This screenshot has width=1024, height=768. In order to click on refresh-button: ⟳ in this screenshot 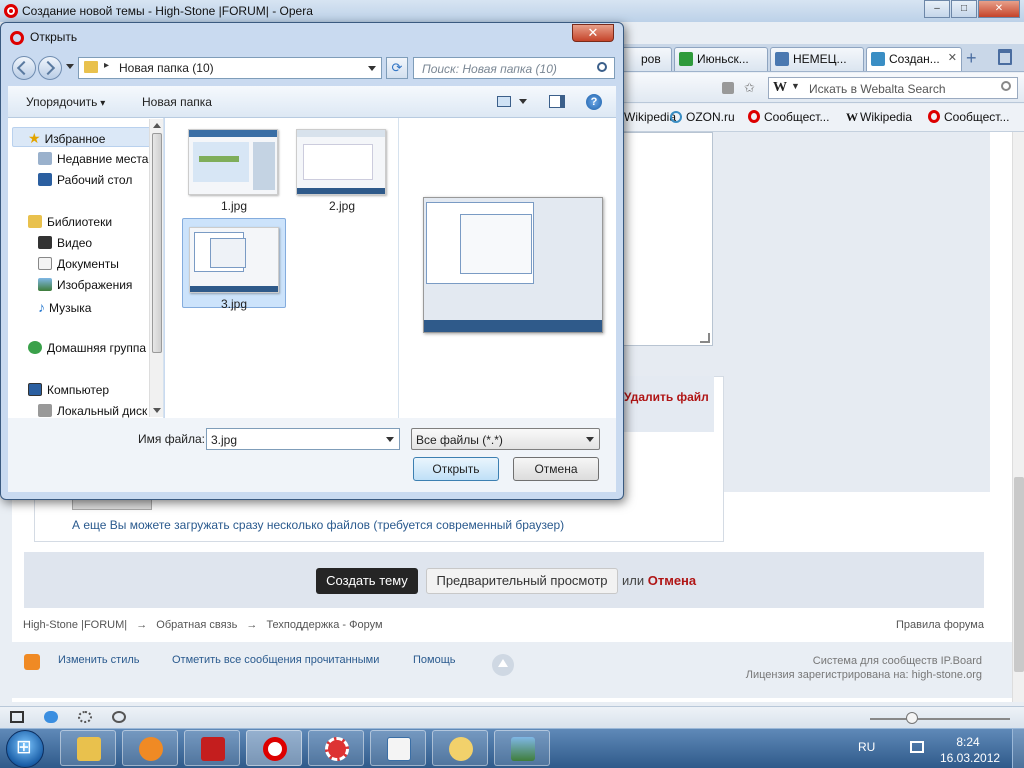, I will do `click(397, 68)`.